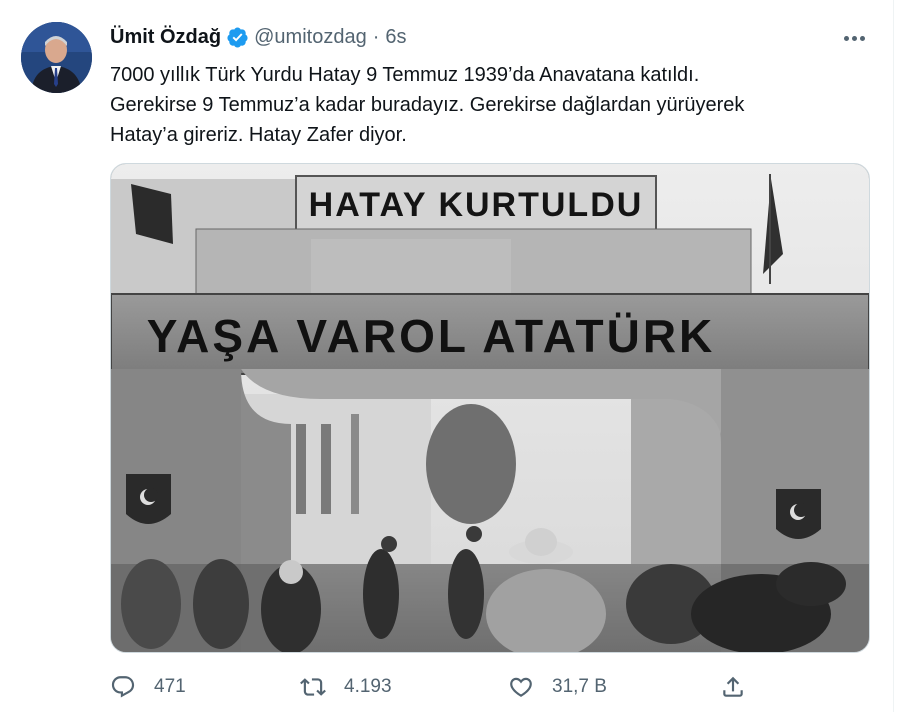  What do you see at coordinates (579, 686) in the screenshot?
I see `like-count: 31,7 B` at bounding box center [579, 686].